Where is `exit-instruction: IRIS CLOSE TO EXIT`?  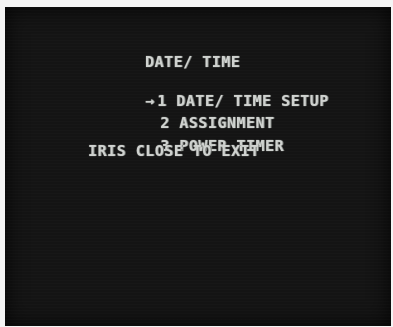
exit-instruction: IRIS CLOSE TO EXIT is located at coordinates (174, 151).